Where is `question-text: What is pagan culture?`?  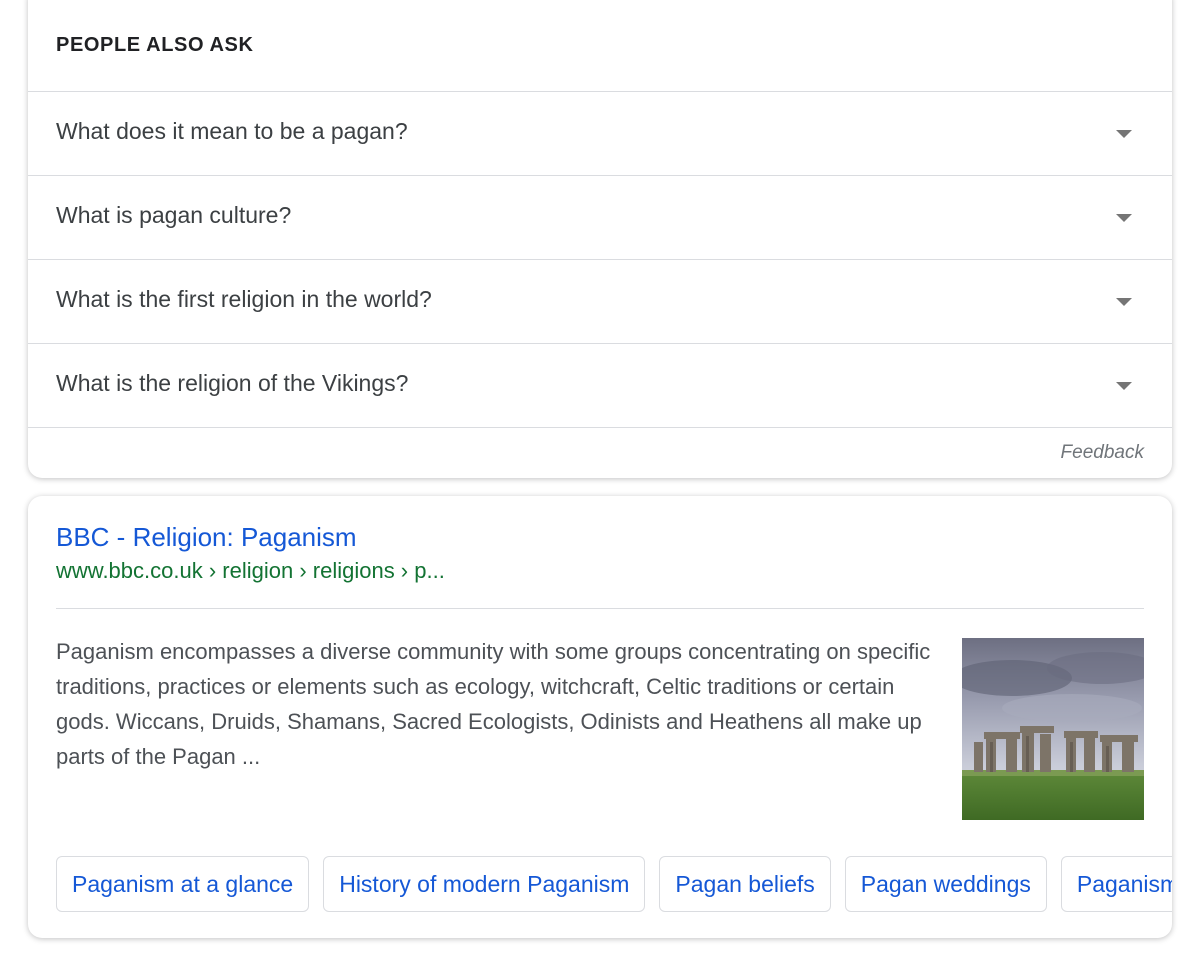 question-text: What is pagan culture? is located at coordinates (174, 215).